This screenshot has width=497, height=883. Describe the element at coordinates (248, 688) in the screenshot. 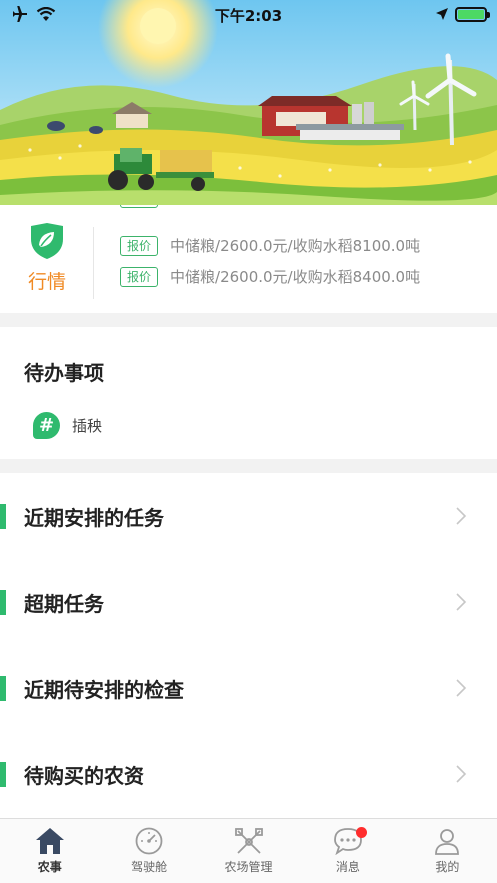

I see `list-item-pending-inspections: 近期待安排的检查` at that location.